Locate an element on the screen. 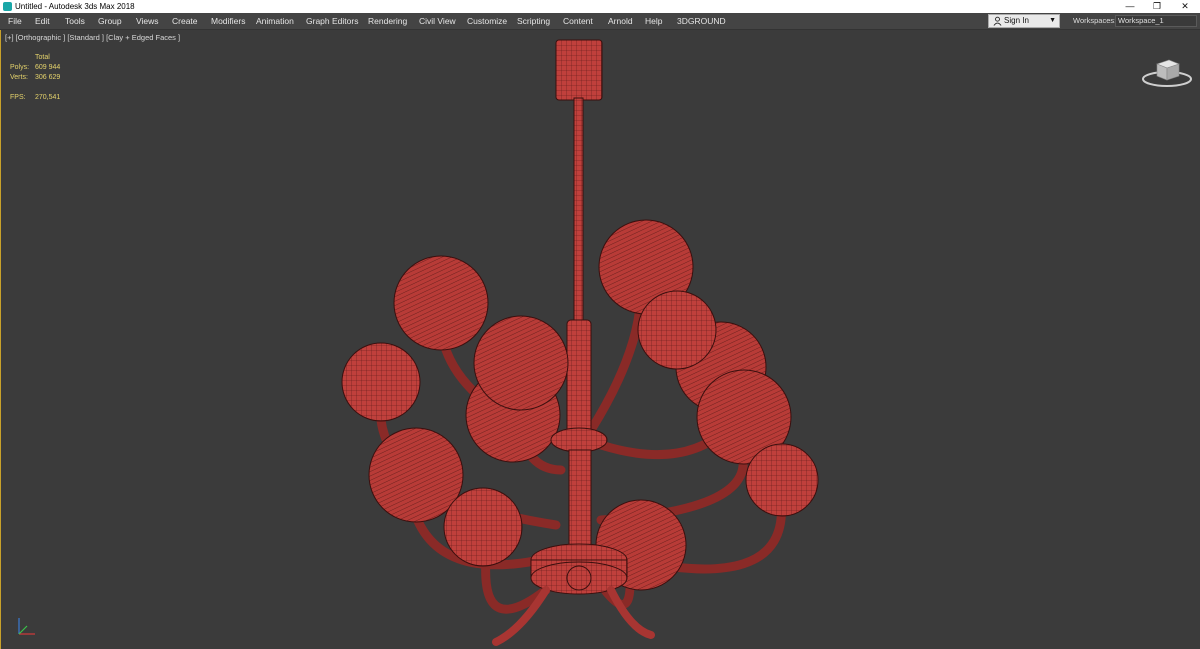  stats-fps-label: FPS: is located at coordinates (18, 97).